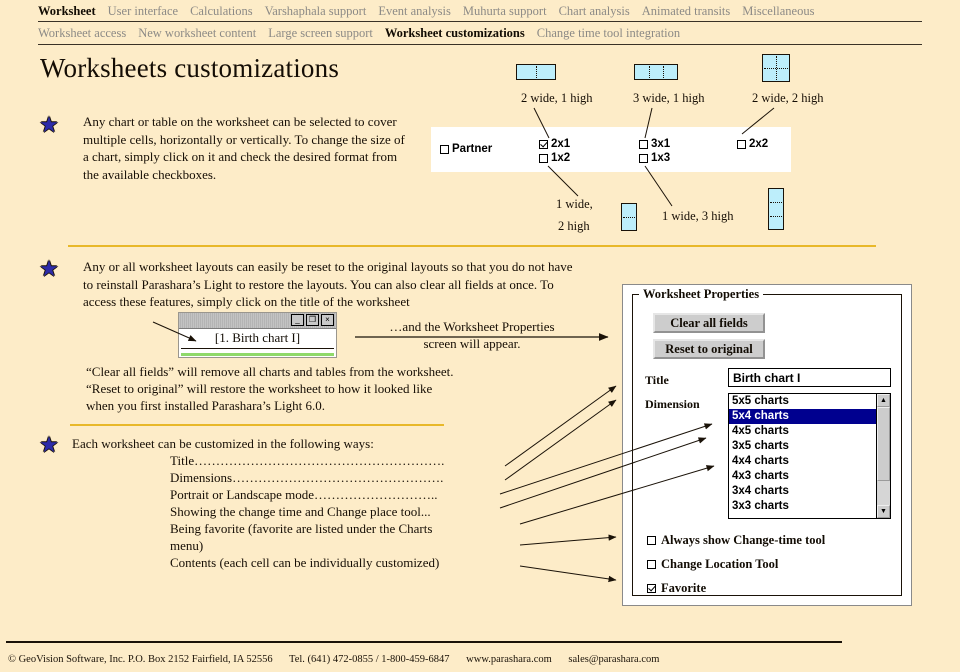 The height and width of the screenshot is (672, 960). I want to click on minimize-icon: _, so click(297, 320).